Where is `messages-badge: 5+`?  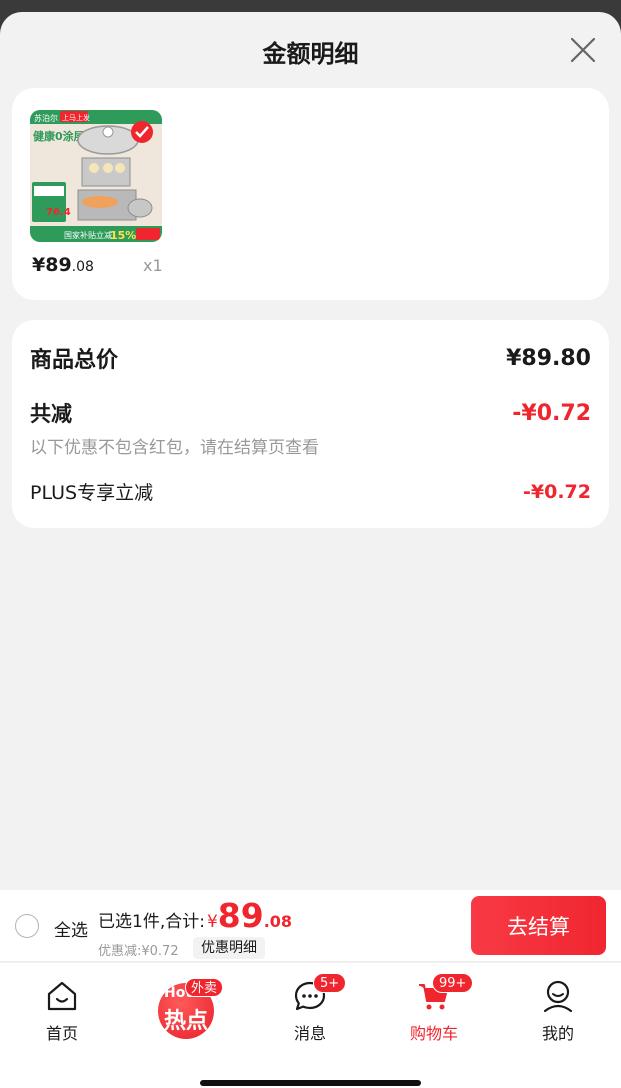
messages-badge: 5+ is located at coordinates (330, 983).